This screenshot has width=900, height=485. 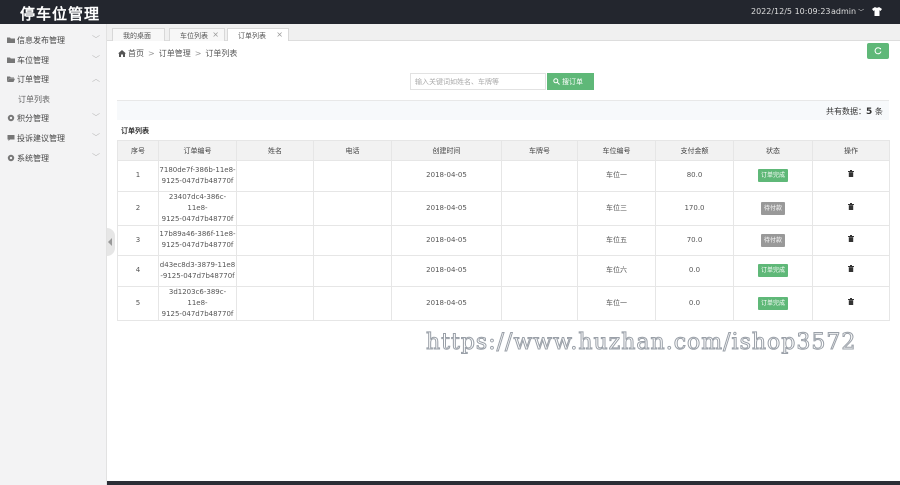 What do you see at coordinates (539, 150) in the screenshot?
I see `column-header: 车牌号` at bounding box center [539, 150].